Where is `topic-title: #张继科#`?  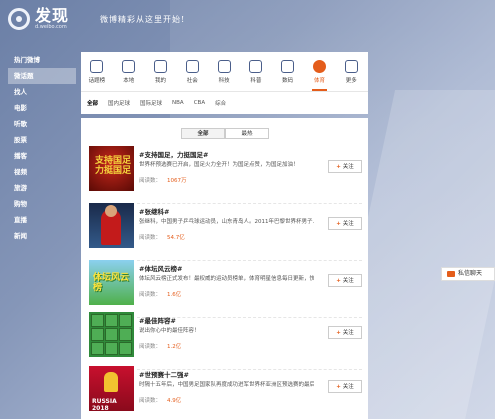 topic-title: #张继科# is located at coordinates (154, 211).